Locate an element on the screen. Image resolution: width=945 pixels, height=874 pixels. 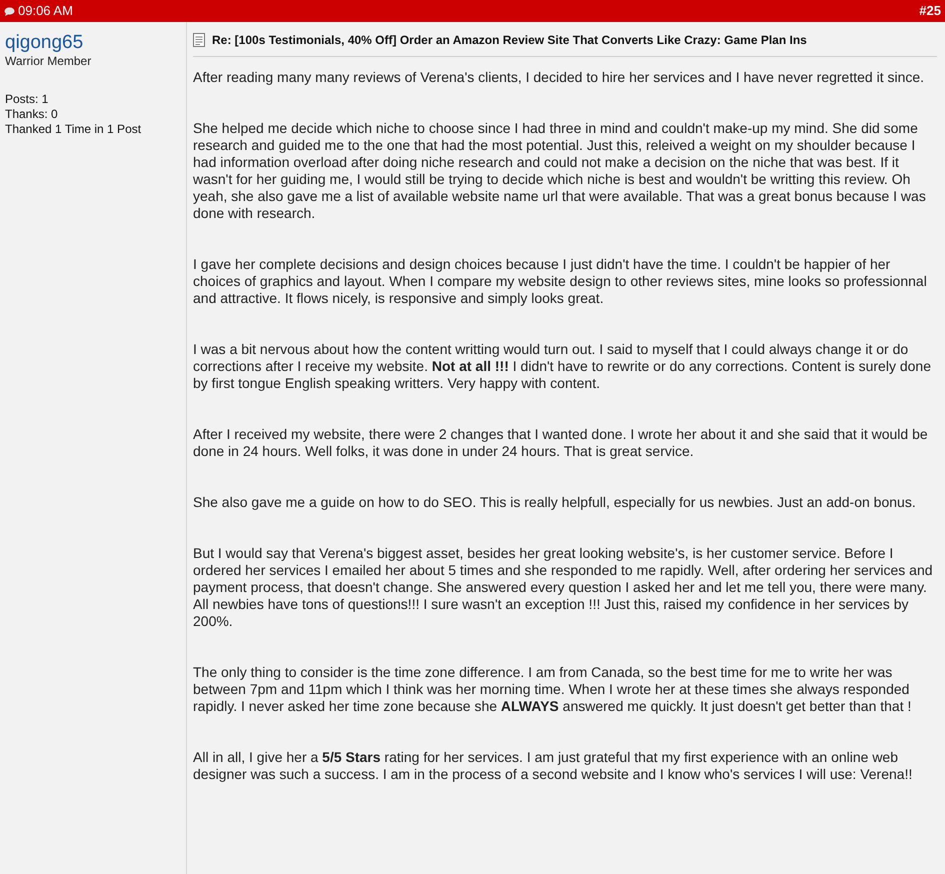
post-paragraph: I was a bit nervous about how the content writting would turn out. I said to myself that I could always change it or do corrections after I receive my website. Not at all !!! I didn't have to rewrite or do any corrections. Content is surely done by first tongue English speaking writters. Very happy with content. is located at coordinates (562, 366).